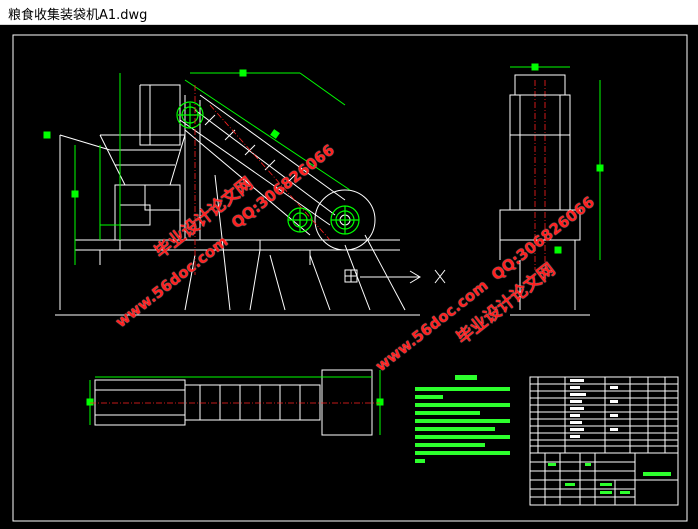 This screenshot has height=529, width=698. What do you see at coordinates (349, 12) in the screenshot?
I see `window-titlebar: 粮食收集装袋机A1.dwg` at bounding box center [349, 12].